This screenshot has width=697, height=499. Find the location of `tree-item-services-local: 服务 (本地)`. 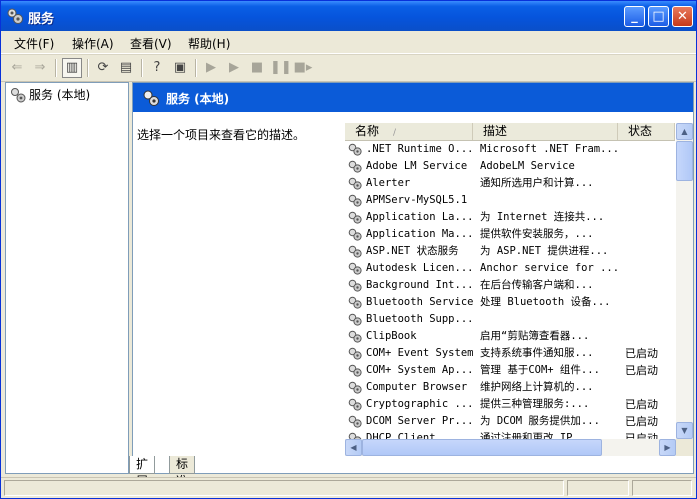

tree-item-services-local: 服务 (本地) is located at coordinates (50, 94).